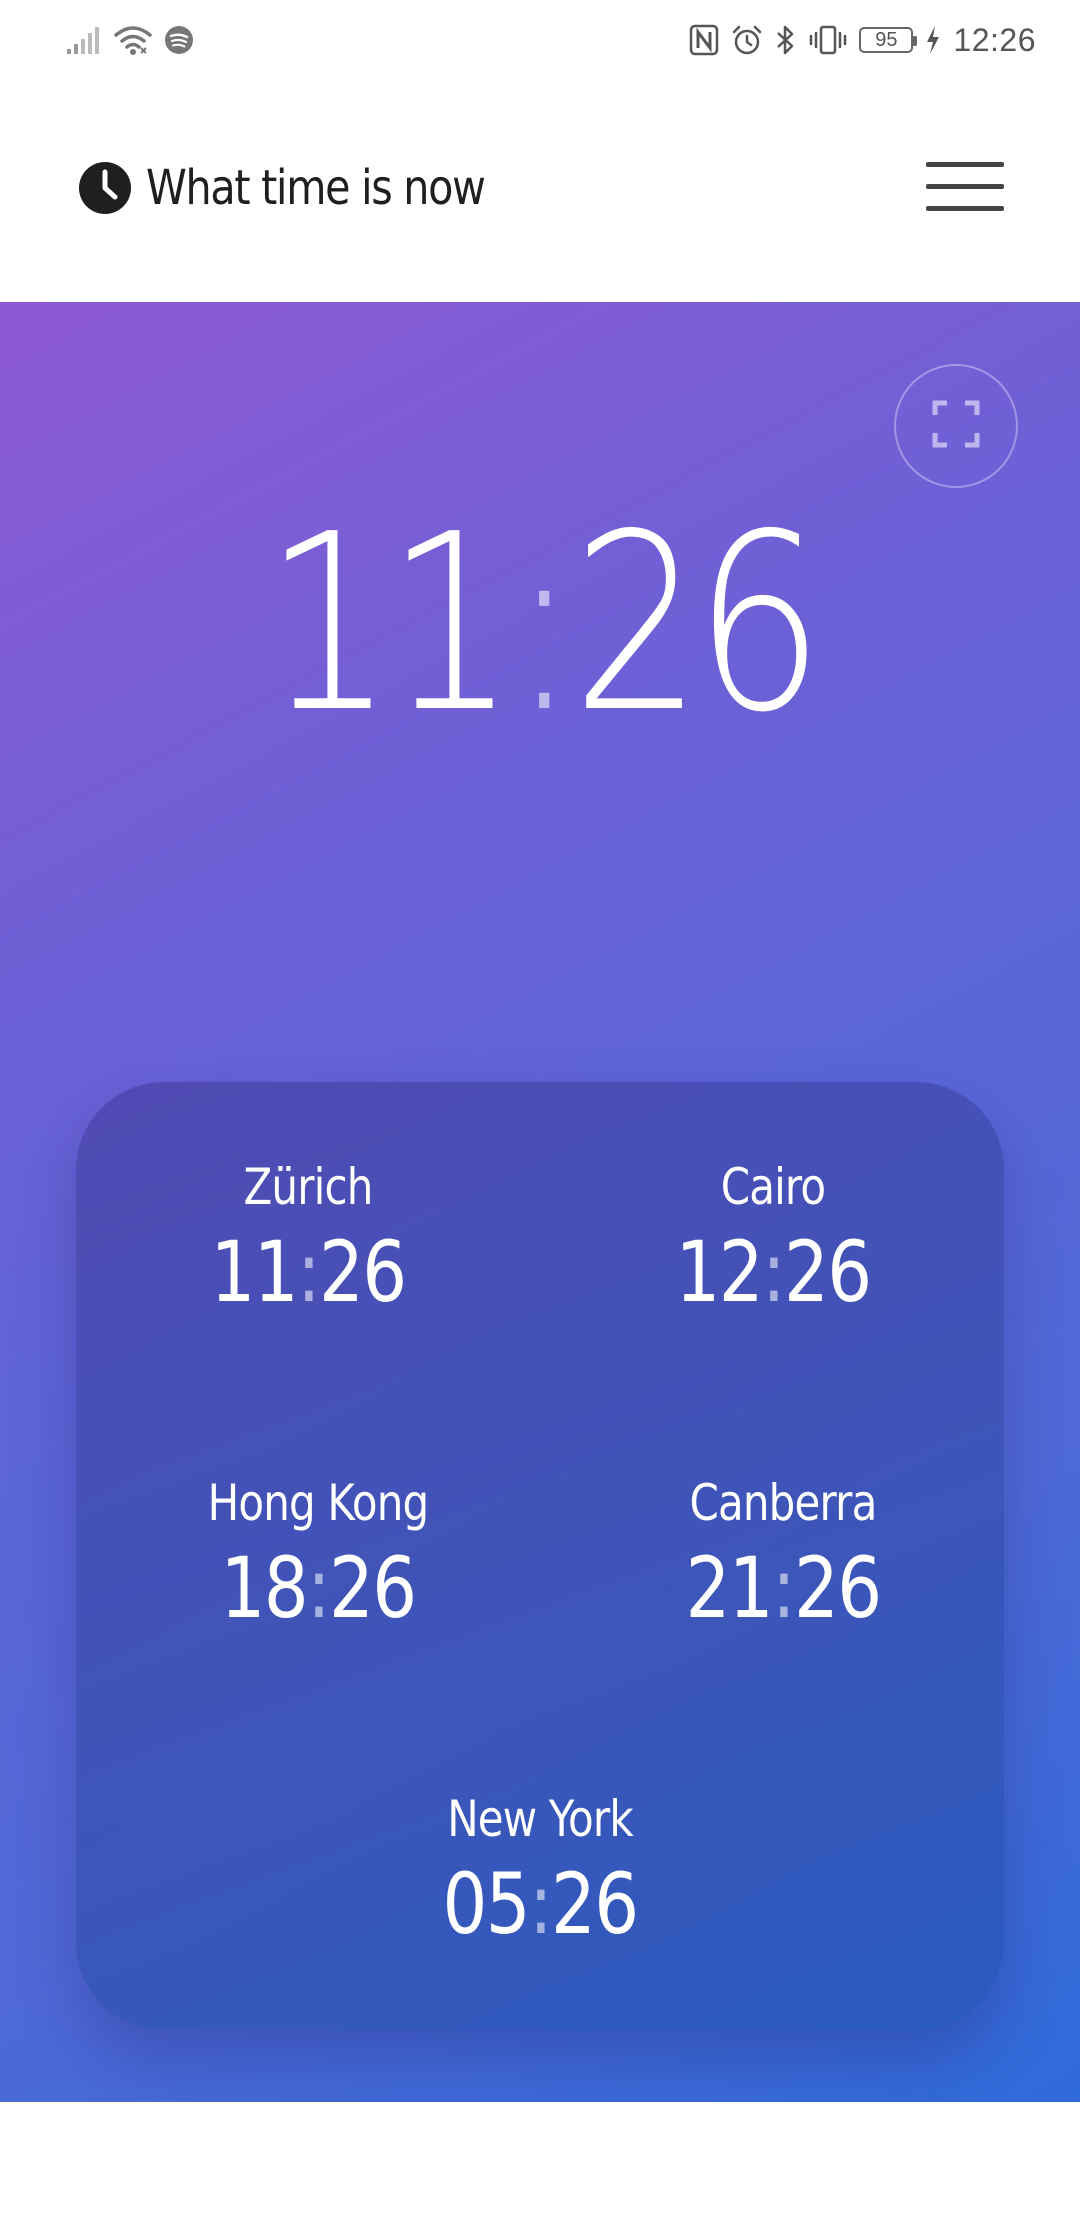 The height and width of the screenshot is (2240, 1080). I want to click on brand: What time is now, so click(309, 188).